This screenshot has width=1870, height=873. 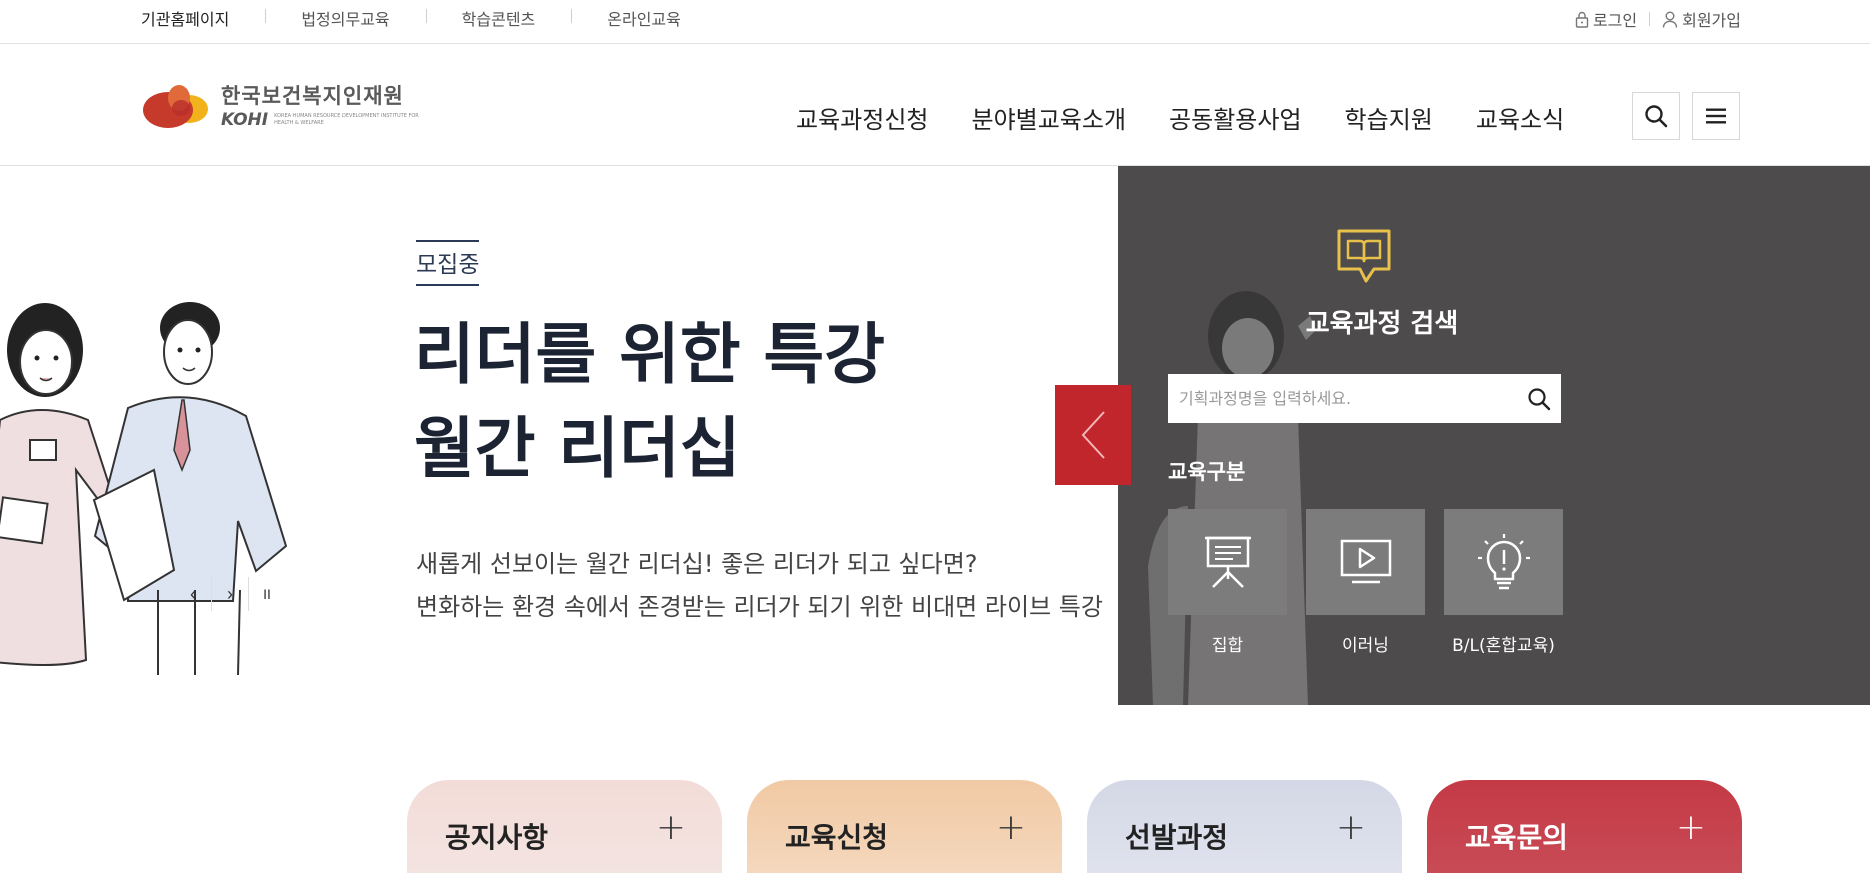 I want to click on utility-links: 기관홈페이지 법정의무교육 학습콘텐츠 온라인교육, so click(x=429, y=18).